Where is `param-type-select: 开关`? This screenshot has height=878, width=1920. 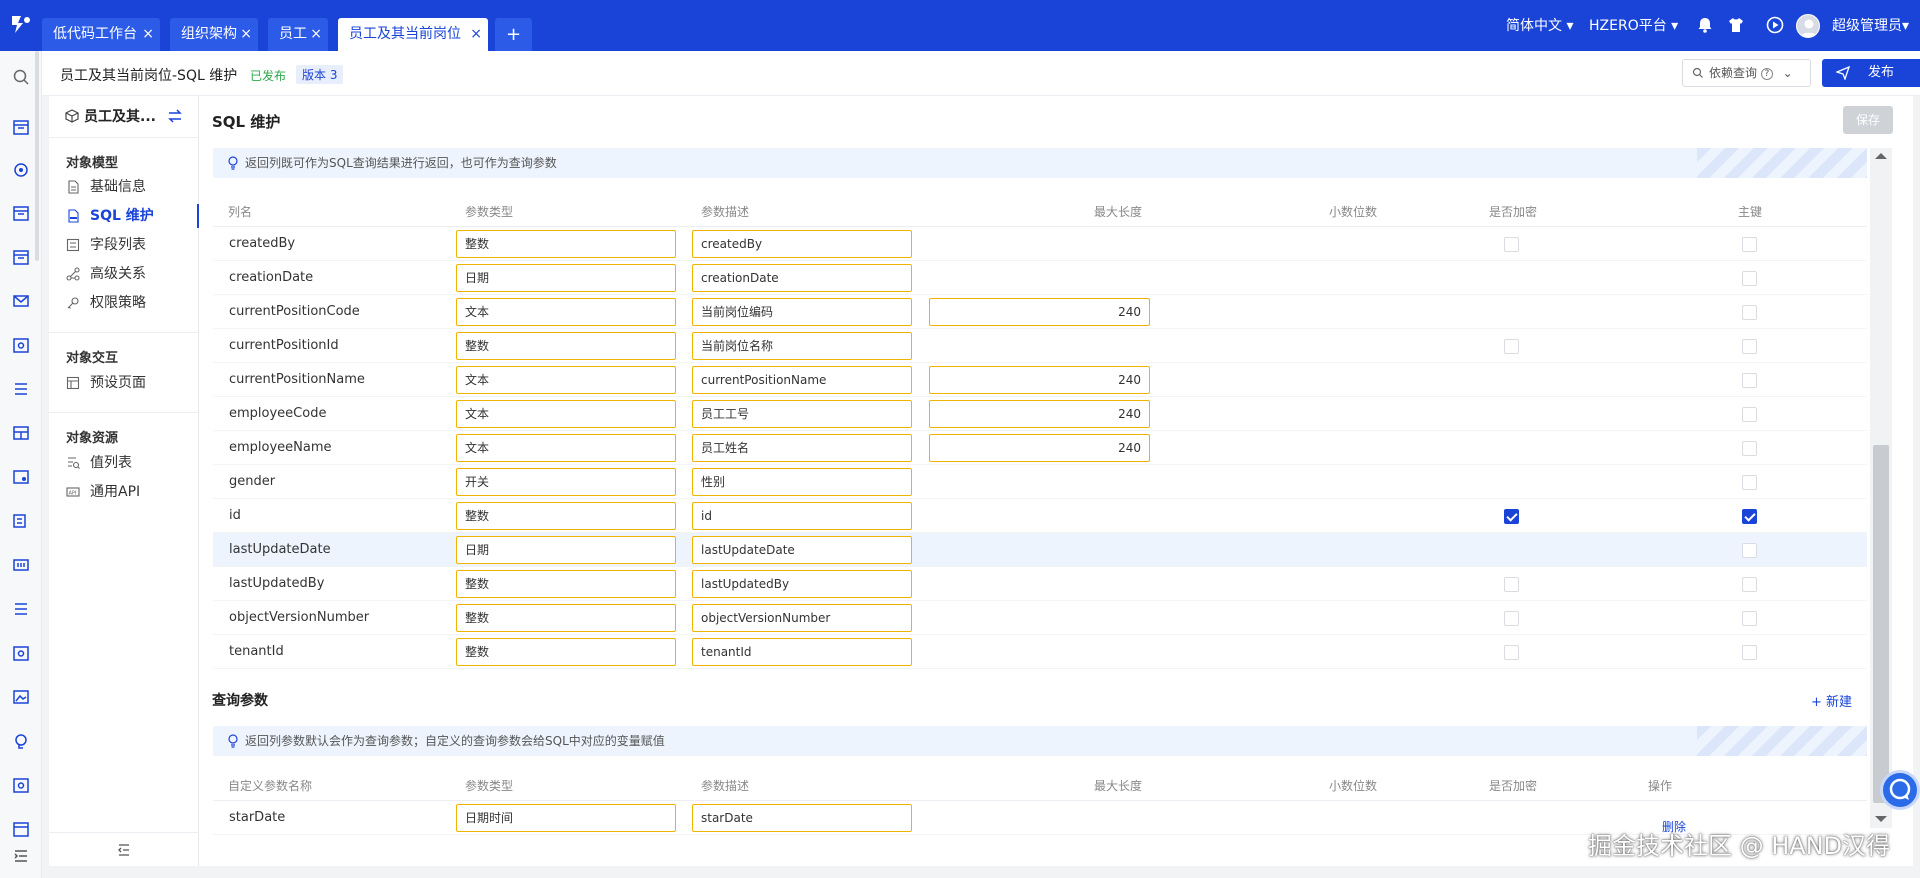 param-type-select: 开关 is located at coordinates (566, 482).